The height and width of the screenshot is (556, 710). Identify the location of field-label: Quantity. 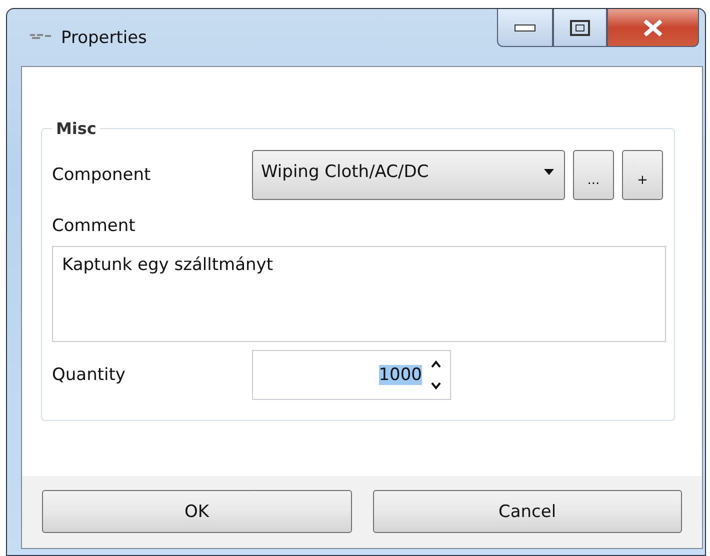
(89, 375).